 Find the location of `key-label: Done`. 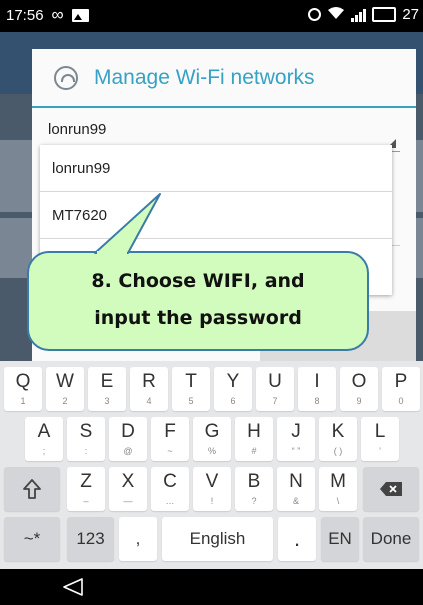

key-label: Done is located at coordinates (391, 538).